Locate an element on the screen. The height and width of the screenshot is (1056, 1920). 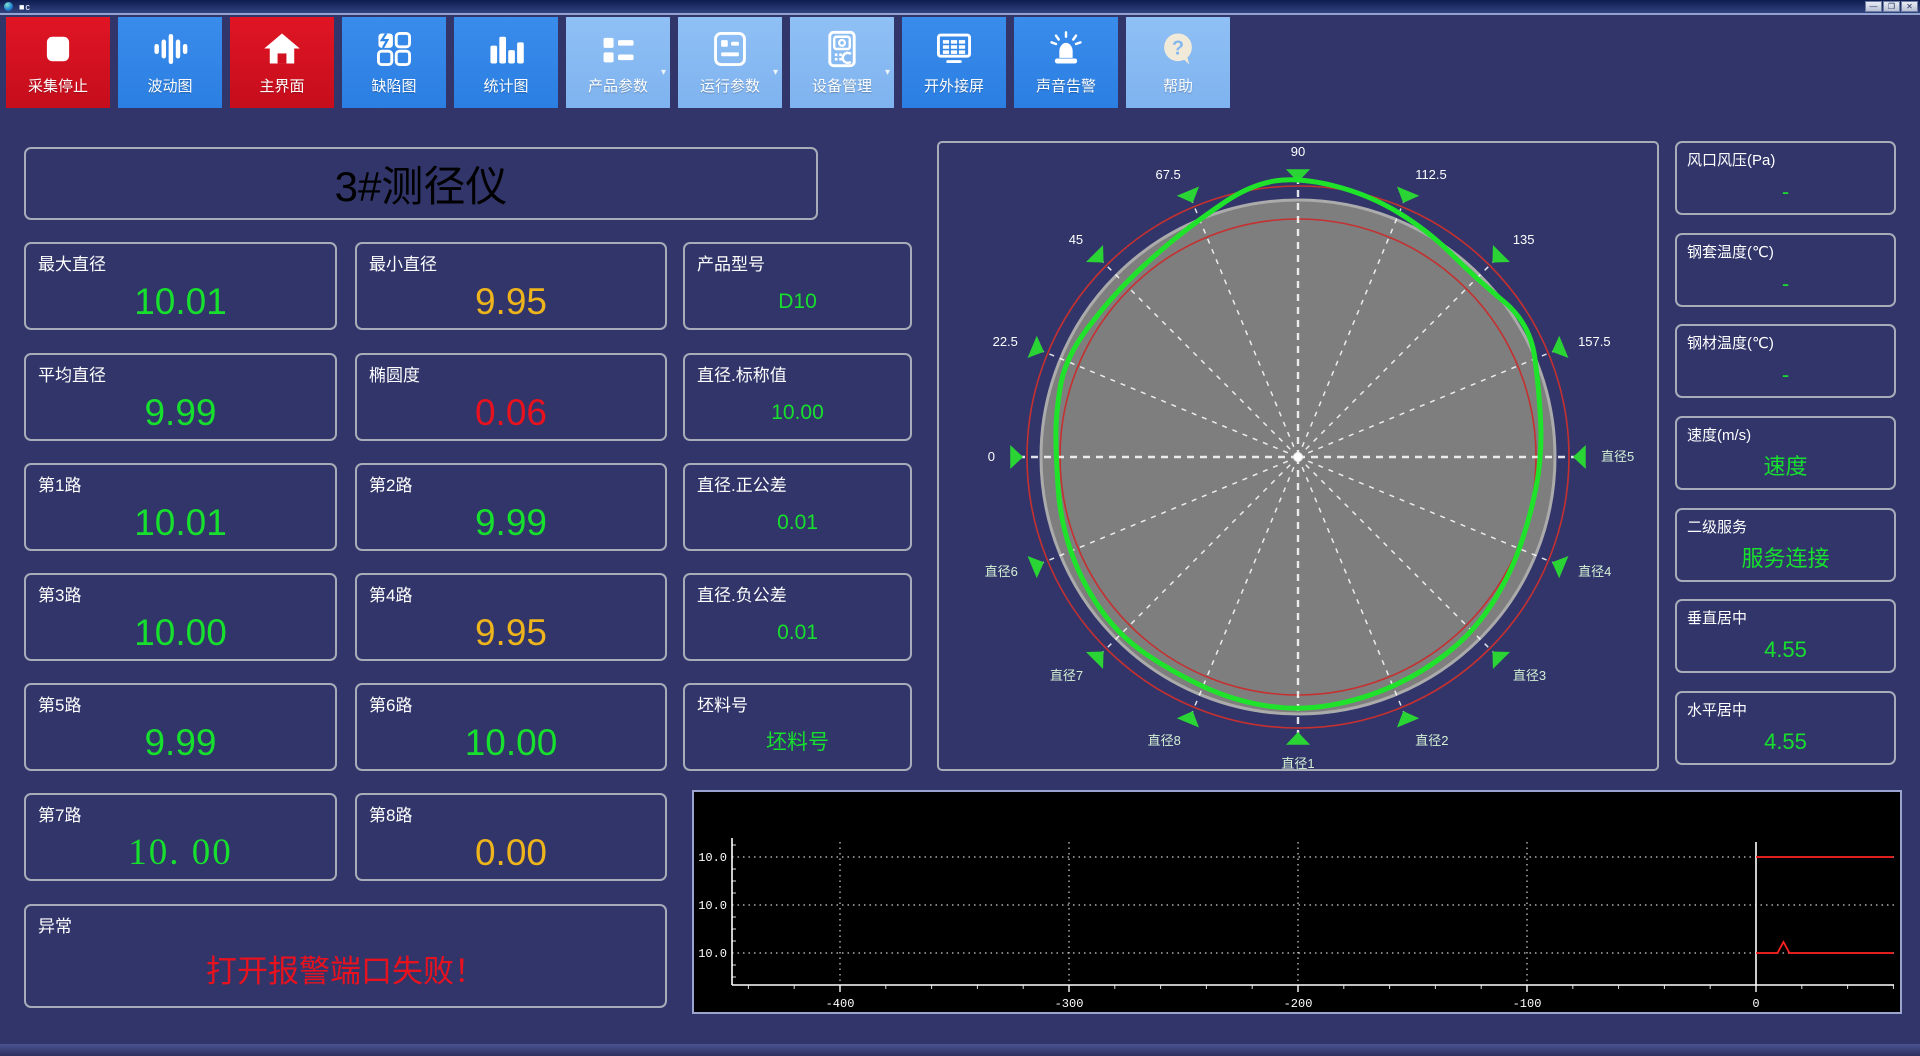
measure-card-第6路: 第6路 10.00 is located at coordinates (511, 727).